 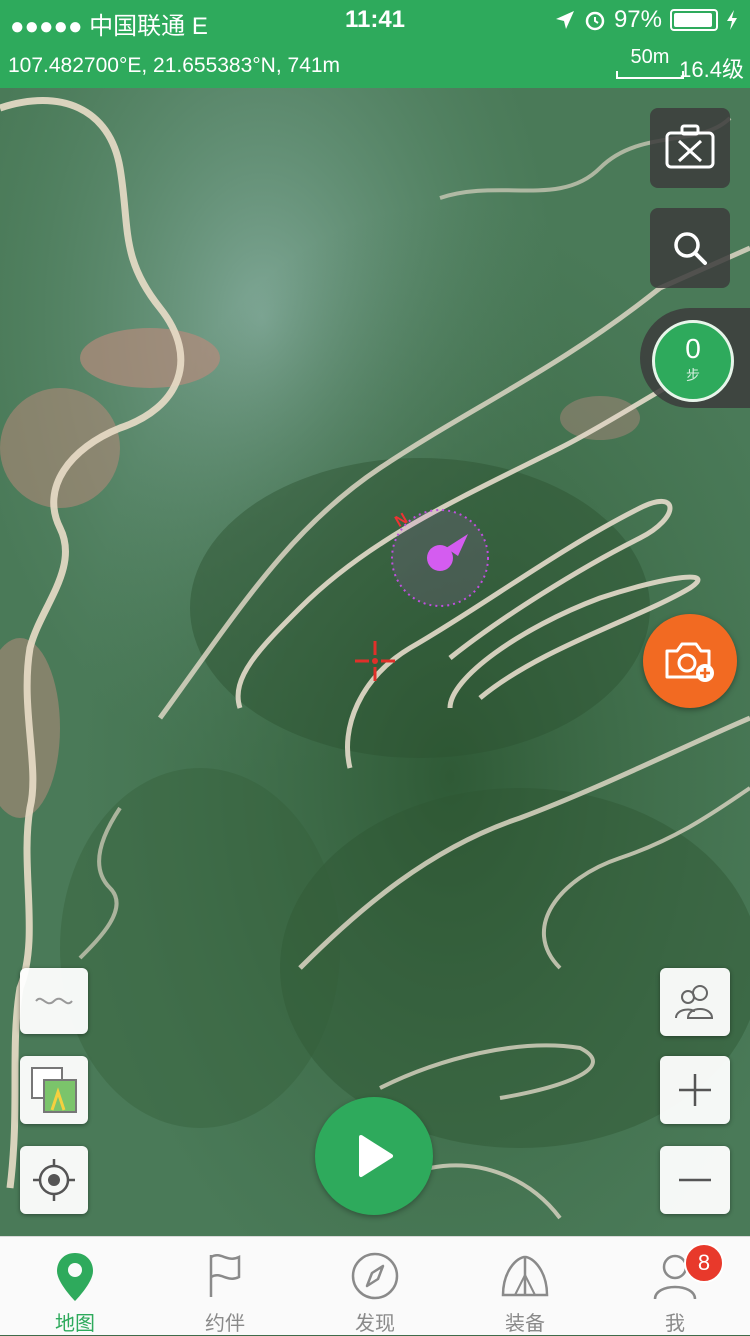 I want to click on start-track-button, so click(x=374, y=1156).